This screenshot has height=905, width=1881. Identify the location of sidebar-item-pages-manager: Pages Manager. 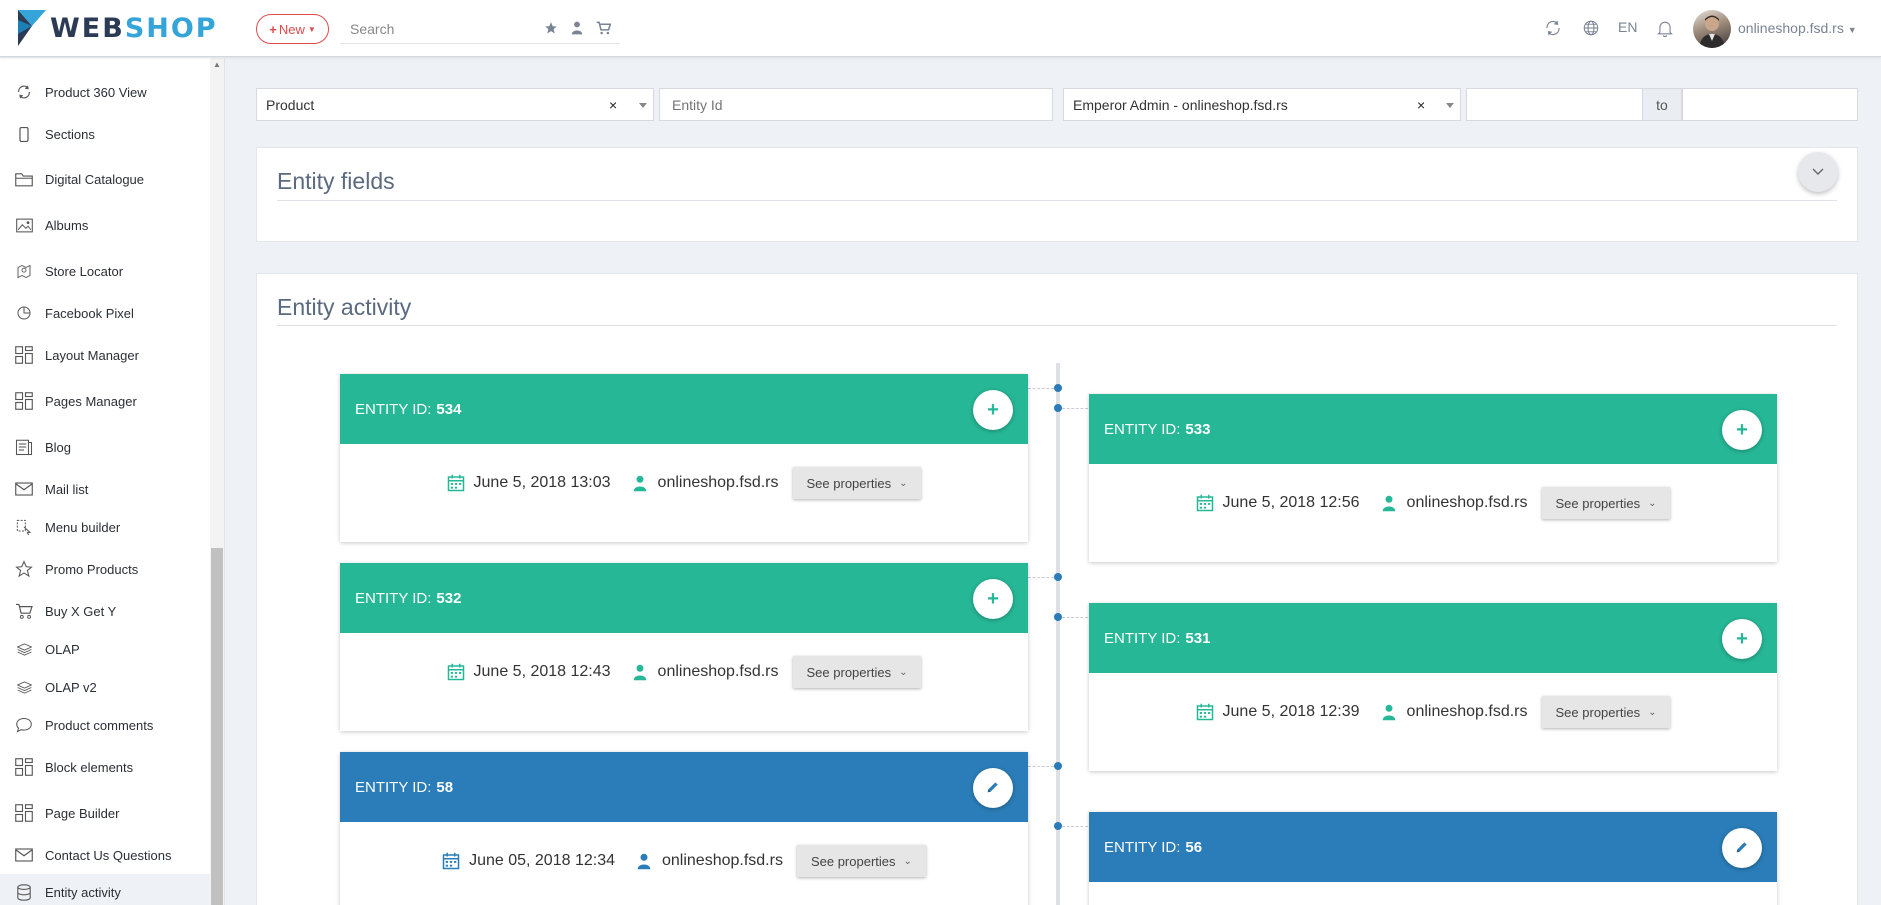
(105, 401).